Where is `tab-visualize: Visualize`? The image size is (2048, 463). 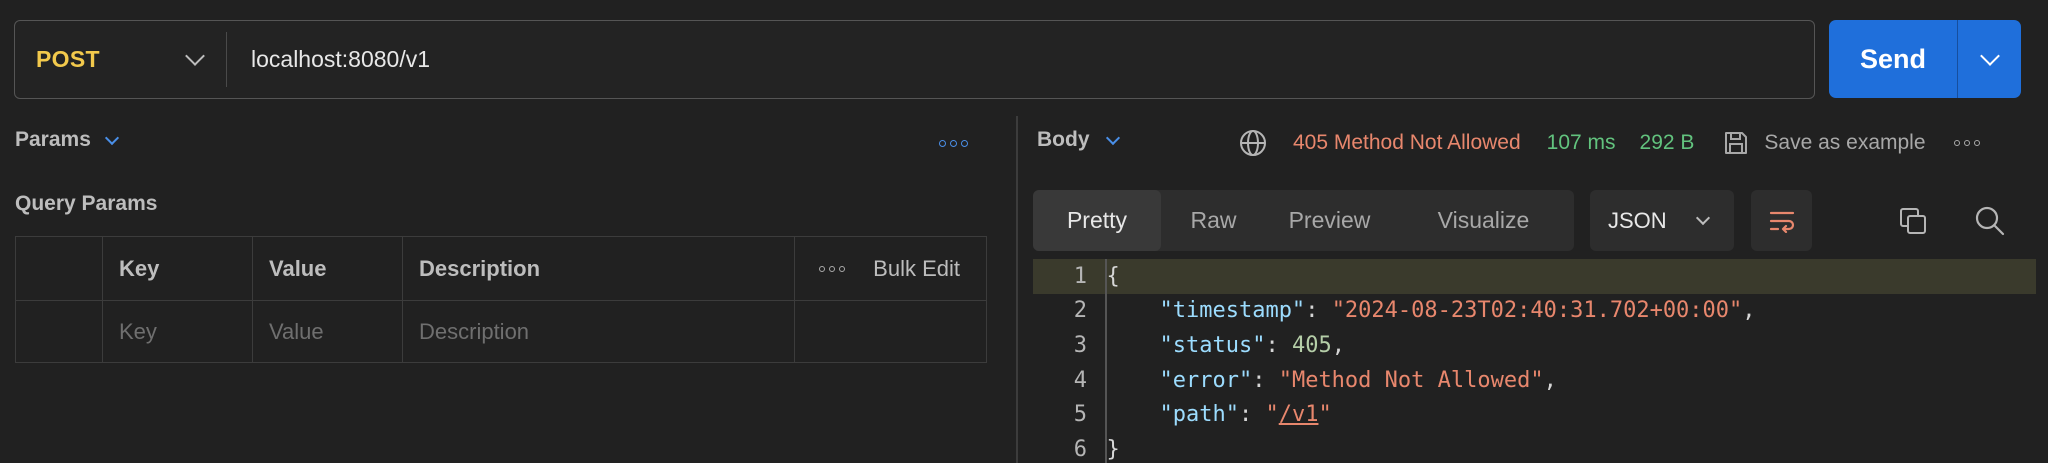
tab-visualize: Visualize is located at coordinates (1483, 220).